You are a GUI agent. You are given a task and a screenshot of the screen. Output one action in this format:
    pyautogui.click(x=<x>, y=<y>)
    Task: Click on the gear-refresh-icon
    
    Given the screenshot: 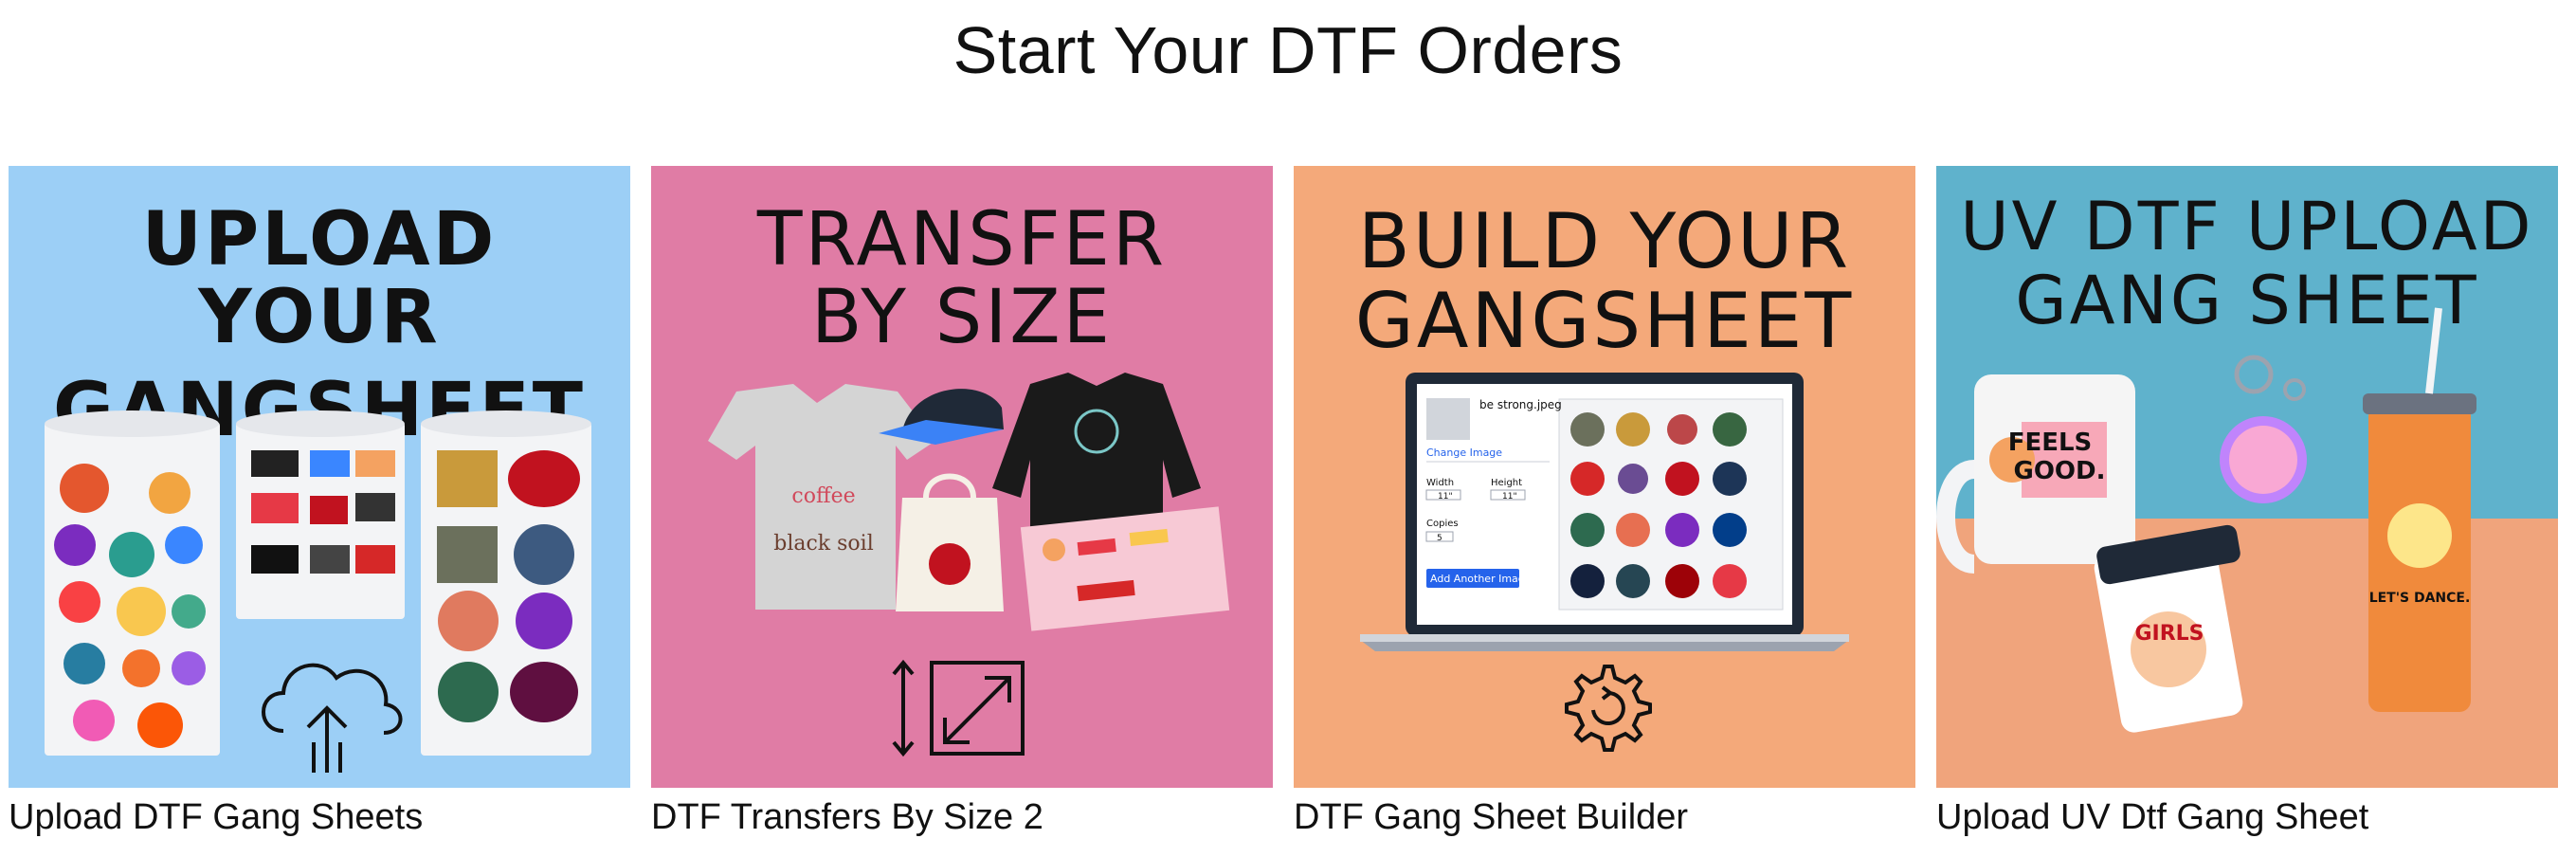 What is the action you would take?
    pyautogui.click(x=1608, y=709)
    